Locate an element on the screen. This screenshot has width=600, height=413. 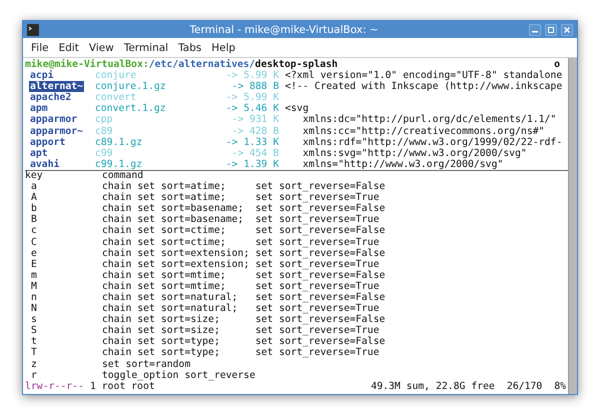
window-title: Terminal - mike@mike-VirtualBox: ~ is located at coordinates (284, 30).